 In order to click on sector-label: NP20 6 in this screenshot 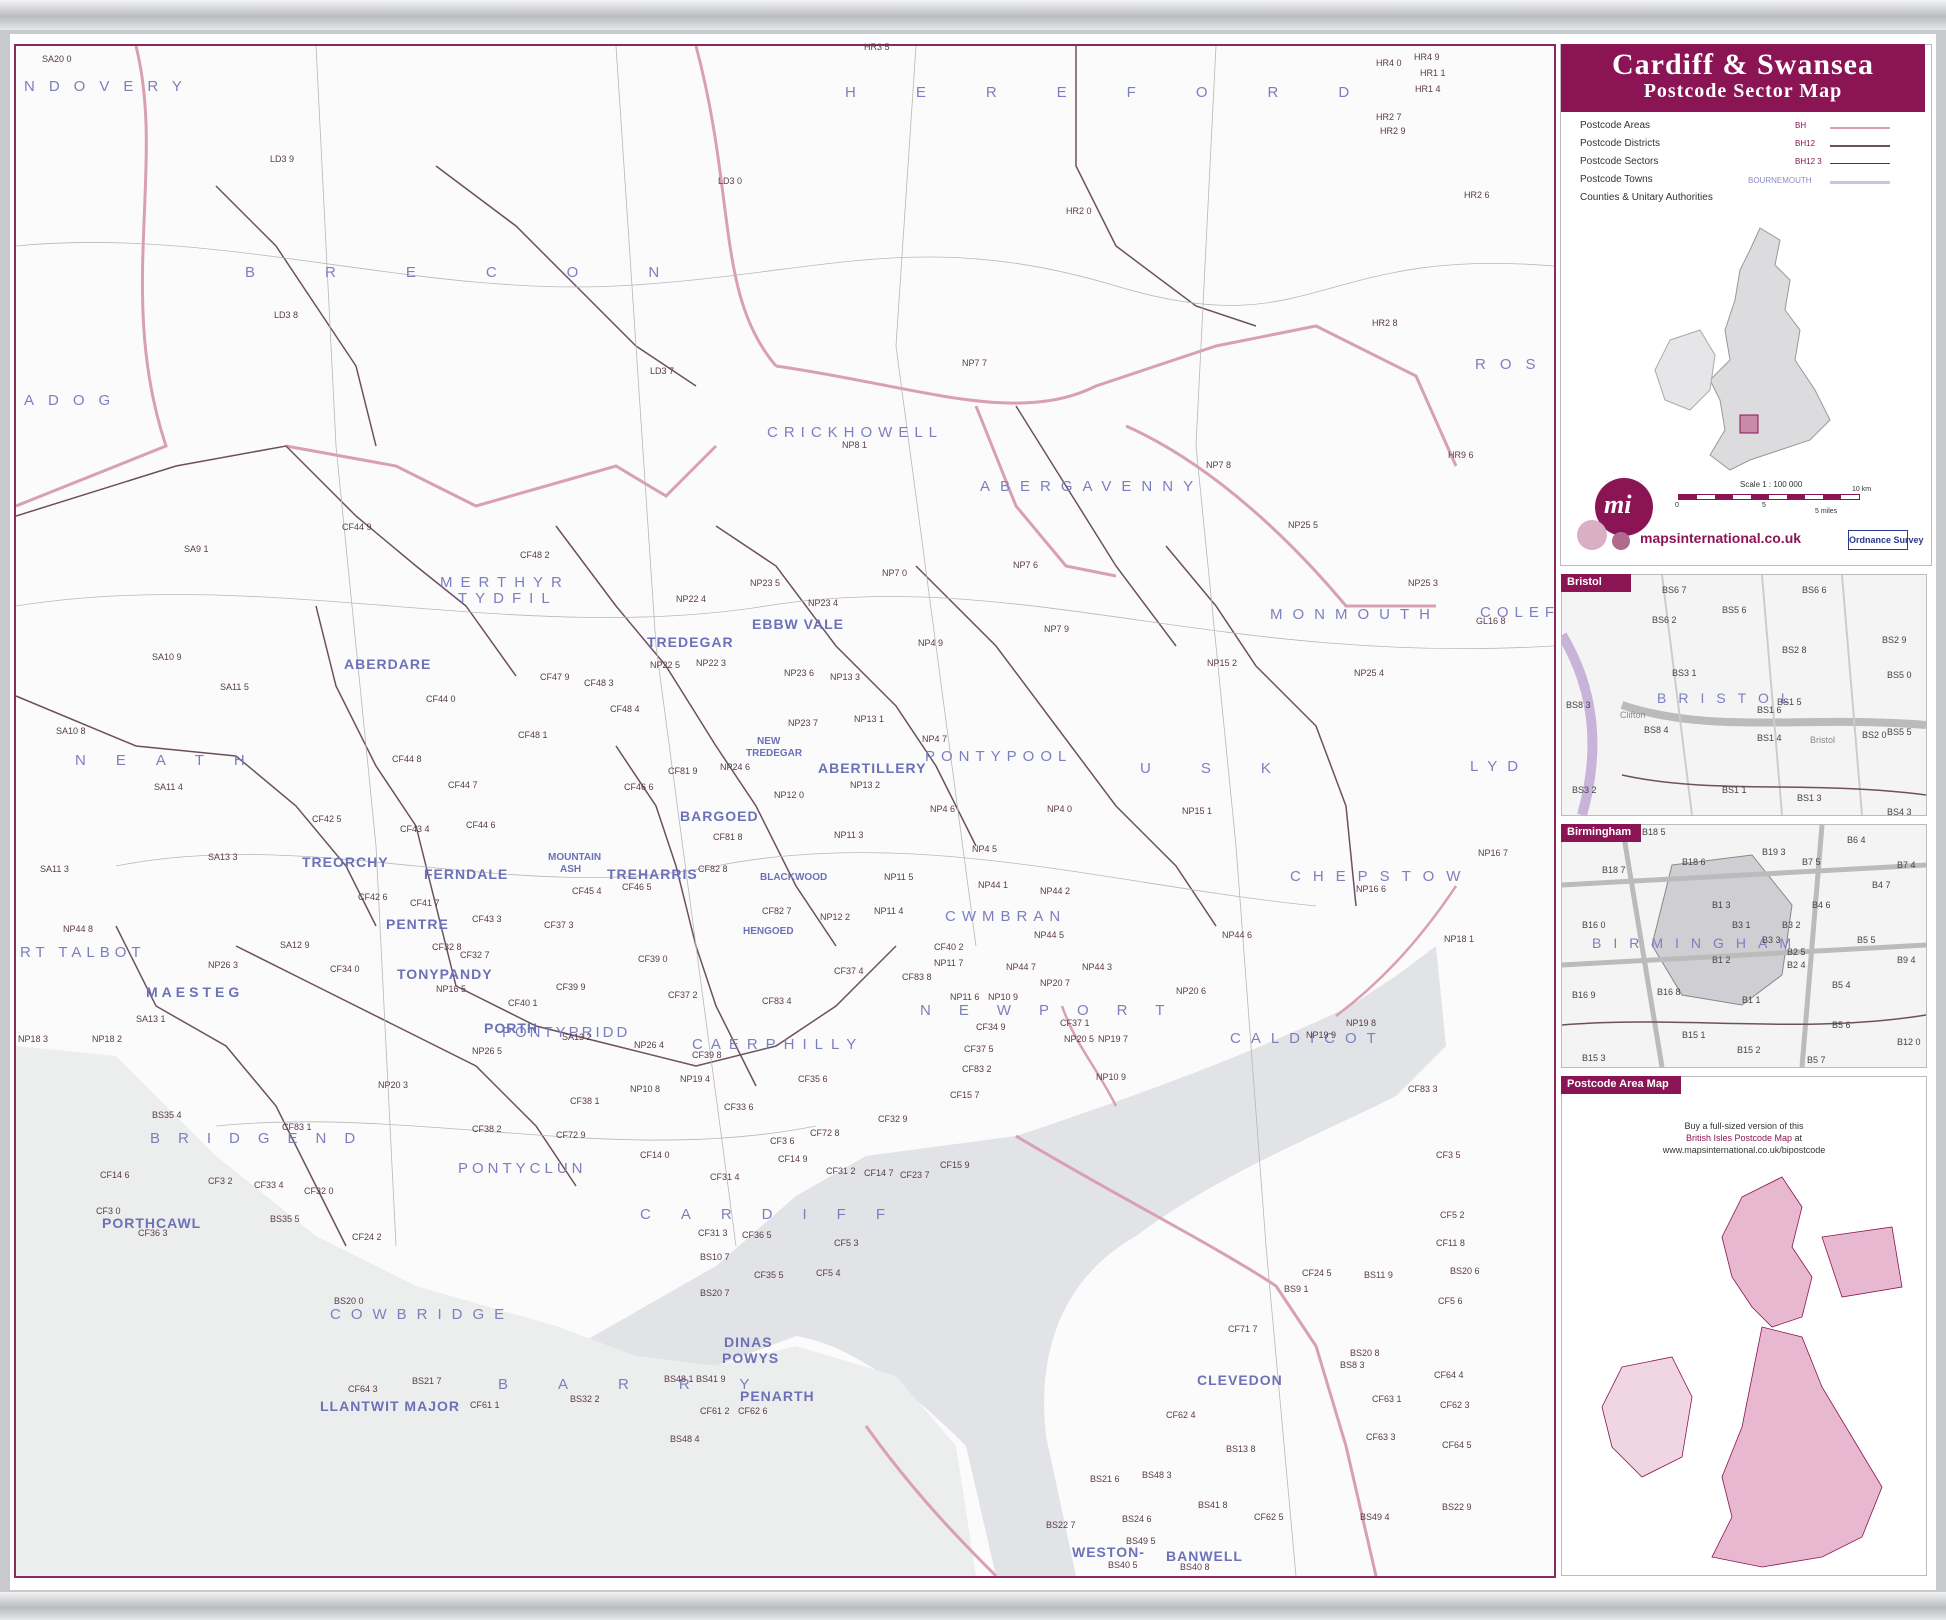, I will do `click(1191, 991)`.